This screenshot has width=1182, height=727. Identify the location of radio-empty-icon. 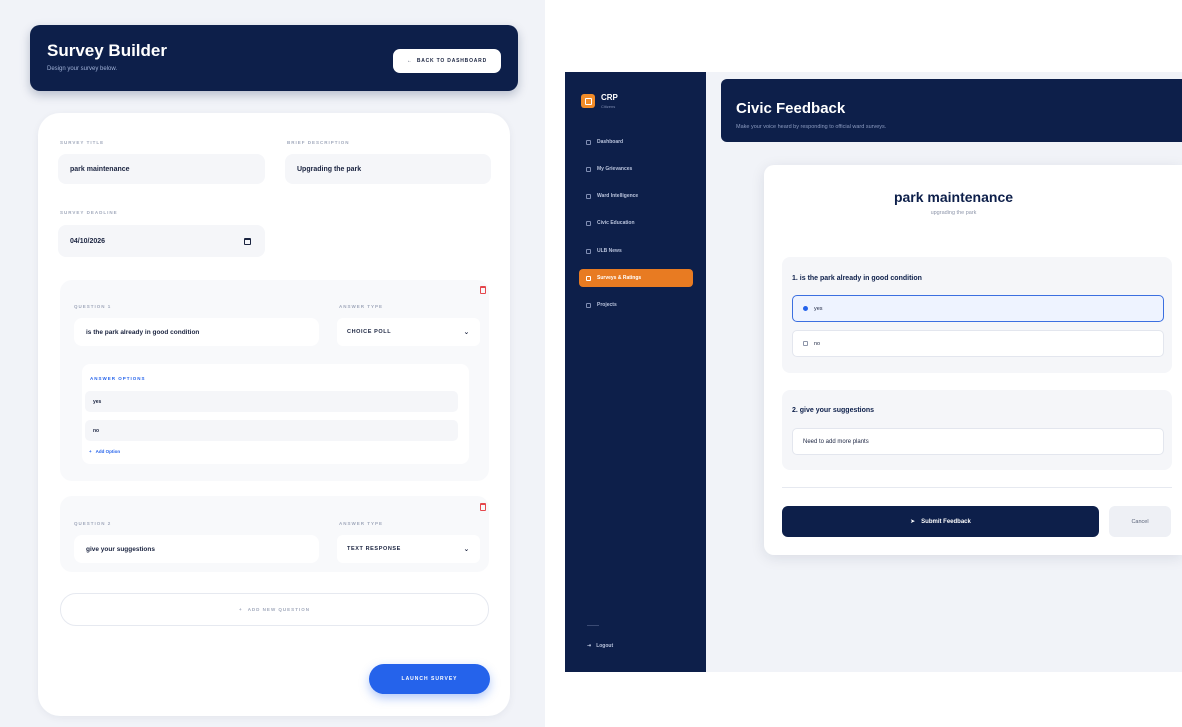
(805, 343).